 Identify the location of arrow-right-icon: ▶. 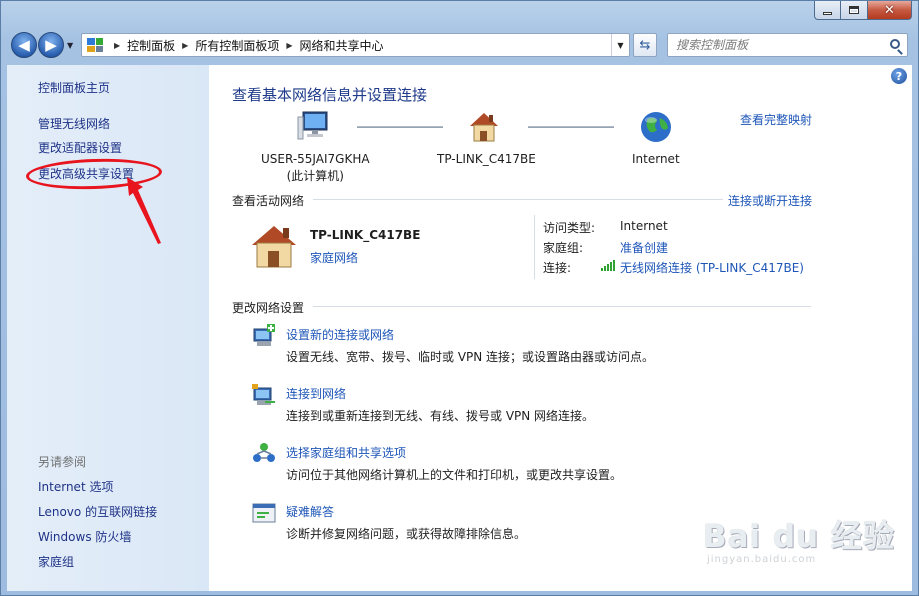
(51, 45).